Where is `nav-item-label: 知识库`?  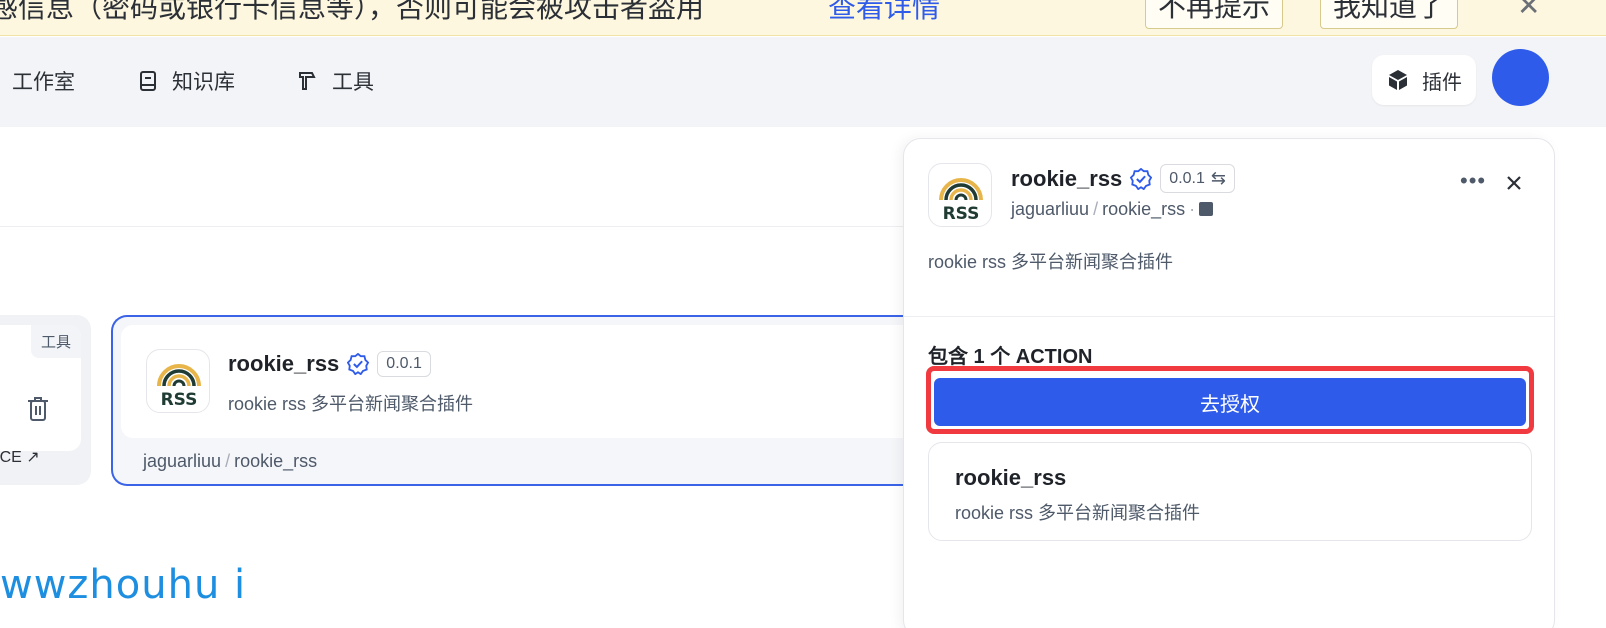
nav-item-label: 知识库 is located at coordinates (203, 82).